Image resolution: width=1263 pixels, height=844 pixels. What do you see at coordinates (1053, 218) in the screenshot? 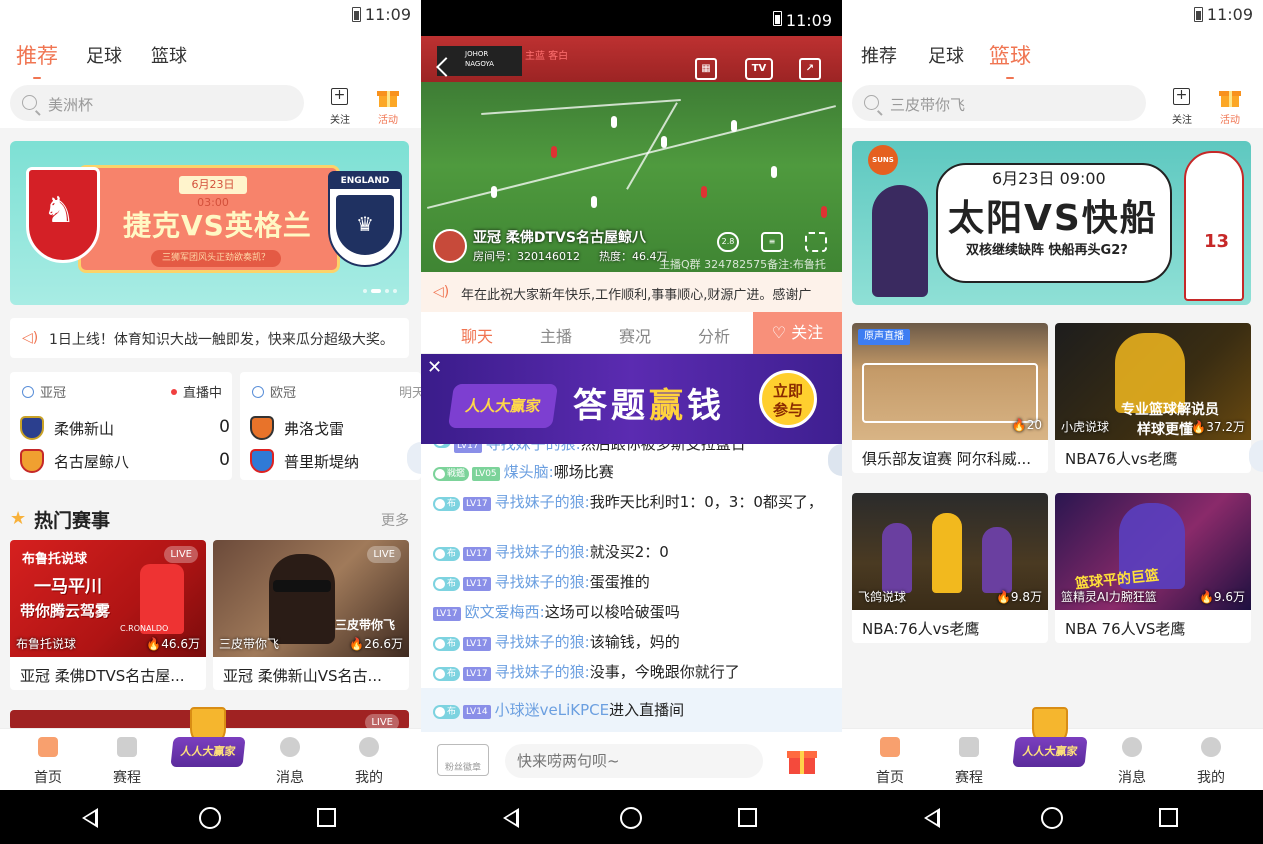
I see `banner-title: 太阳VS快船` at bounding box center [1053, 218].